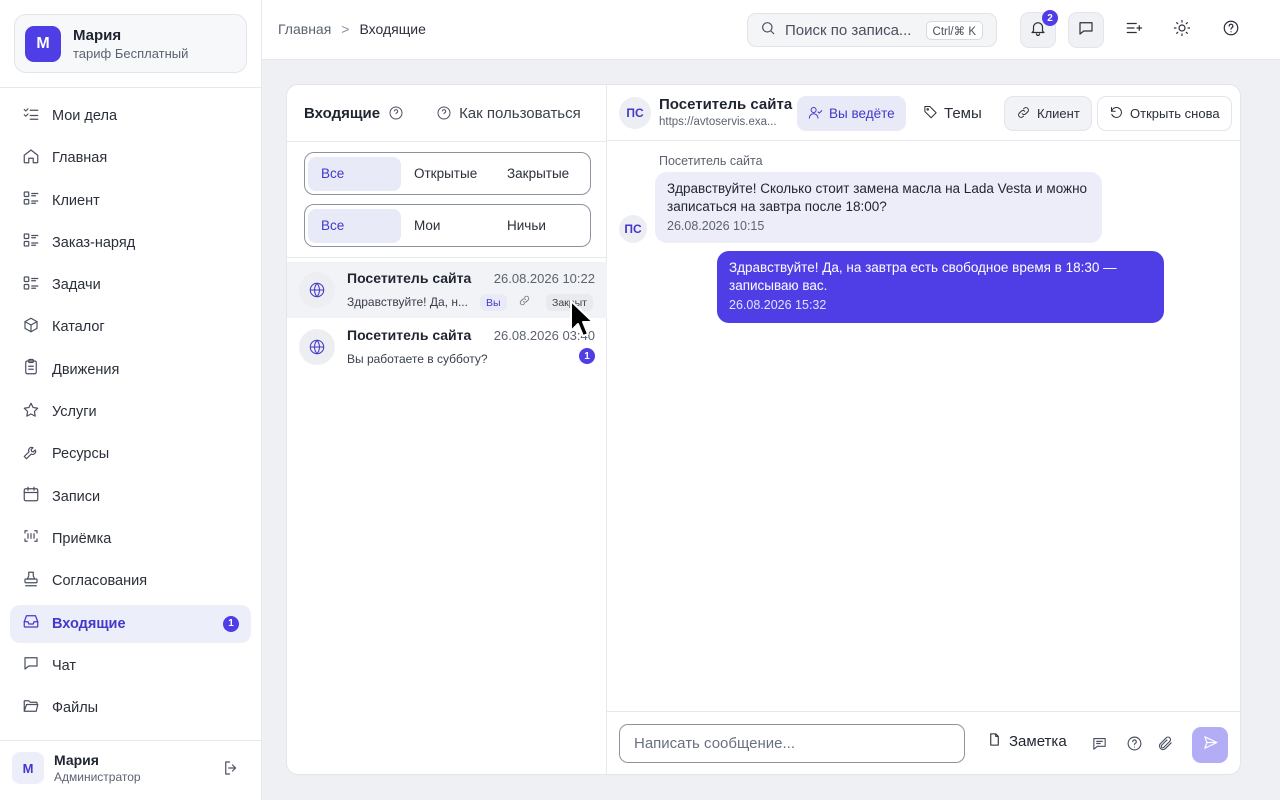 The width and height of the screenshot is (1280, 800). What do you see at coordinates (540, 226) in the screenshot?
I see `filter-unassigned: Ничьи` at bounding box center [540, 226].